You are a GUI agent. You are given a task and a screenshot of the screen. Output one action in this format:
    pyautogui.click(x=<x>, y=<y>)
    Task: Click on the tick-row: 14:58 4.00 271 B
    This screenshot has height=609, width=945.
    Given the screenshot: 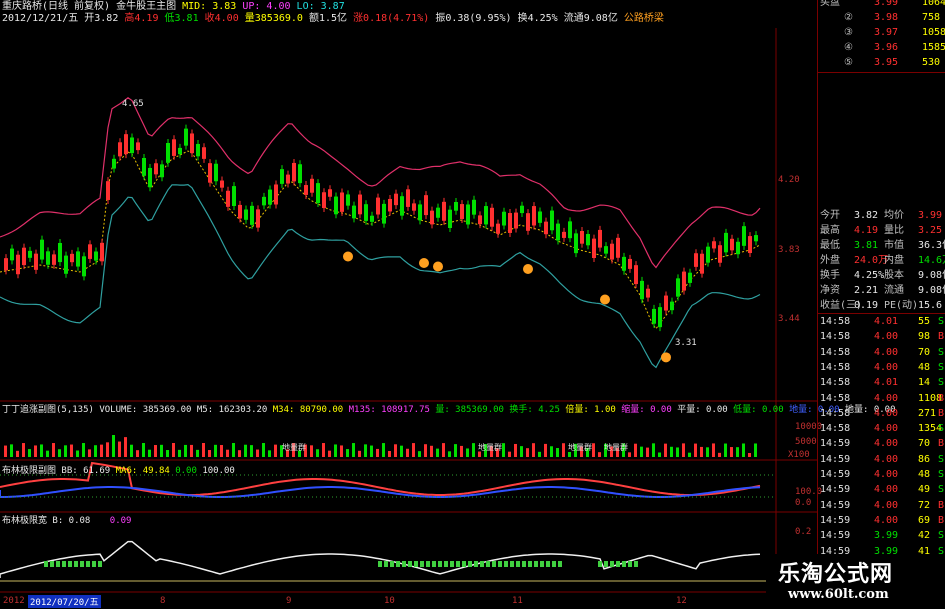 What is the action you would take?
    pyautogui.click(x=881, y=413)
    